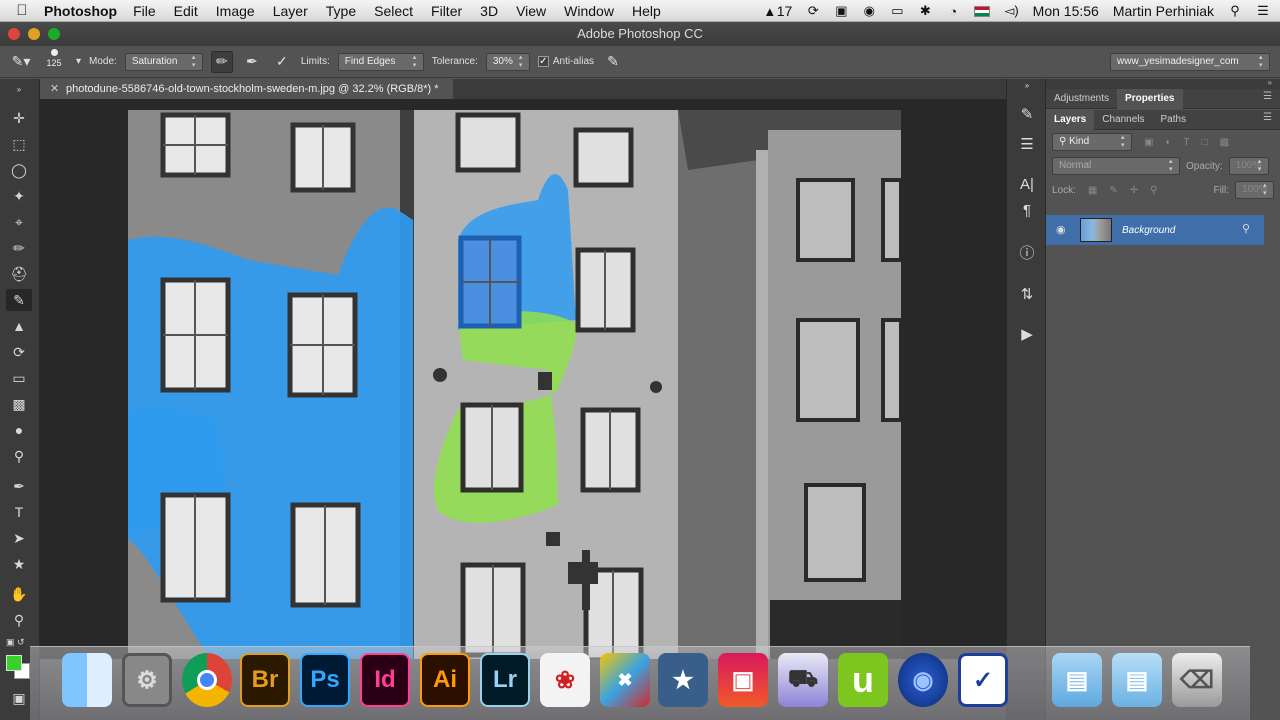 The width and height of the screenshot is (1280, 720). Describe the element at coordinates (19, 378) in the screenshot. I see `eraser-tool-icon: ▭` at that location.